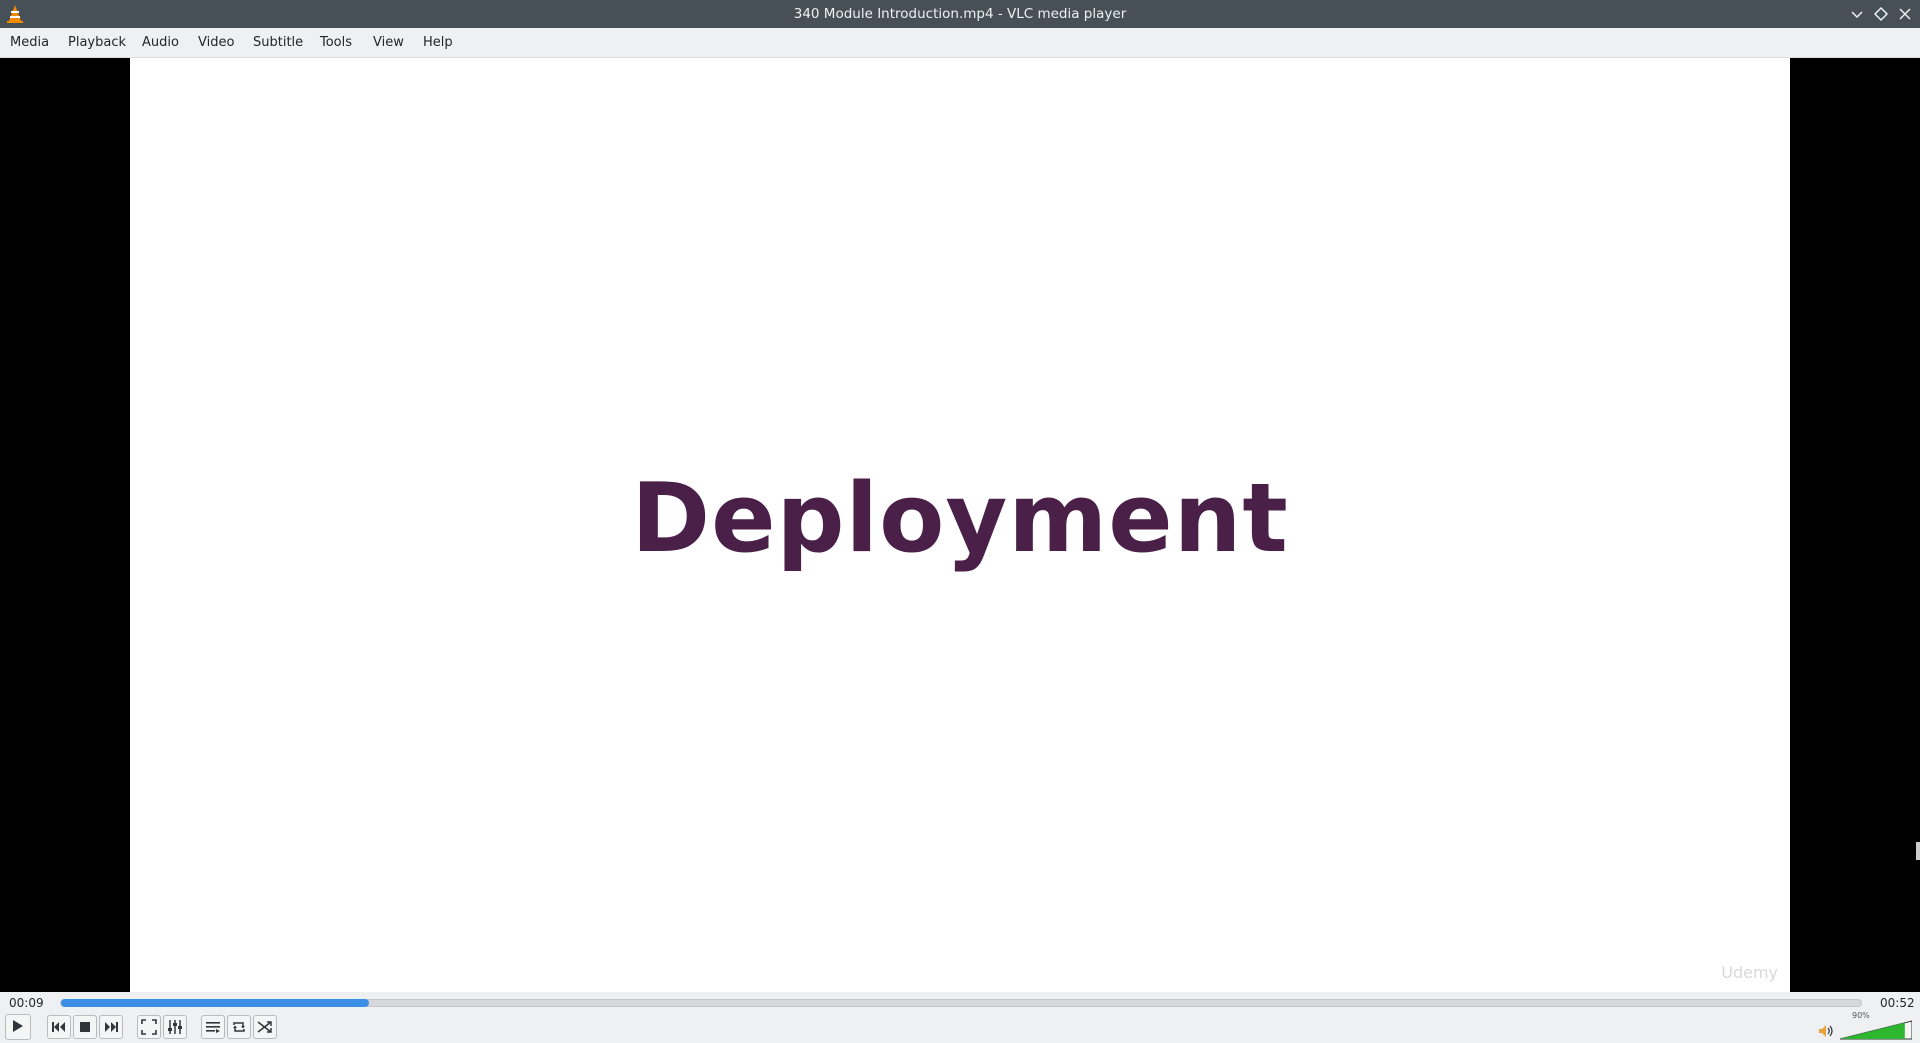 The width and height of the screenshot is (1920, 1043). I want to click on loop-icon, so click(239, 1027).